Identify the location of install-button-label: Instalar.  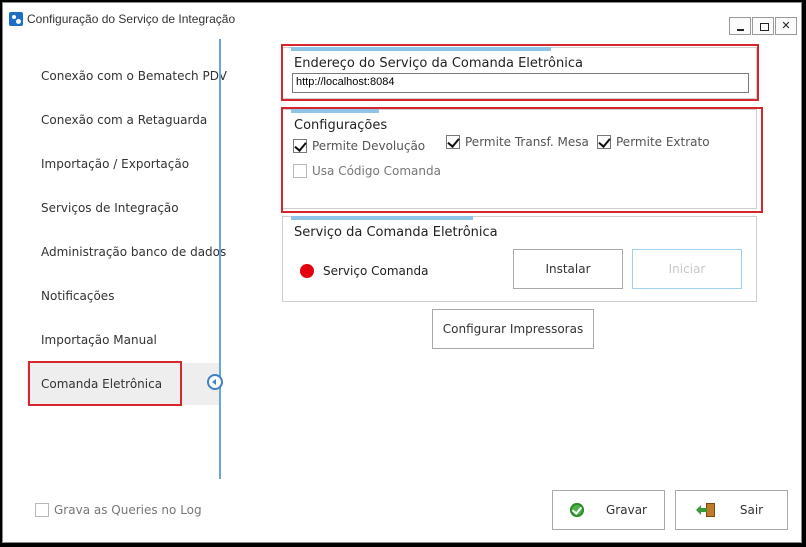
(568, 269).